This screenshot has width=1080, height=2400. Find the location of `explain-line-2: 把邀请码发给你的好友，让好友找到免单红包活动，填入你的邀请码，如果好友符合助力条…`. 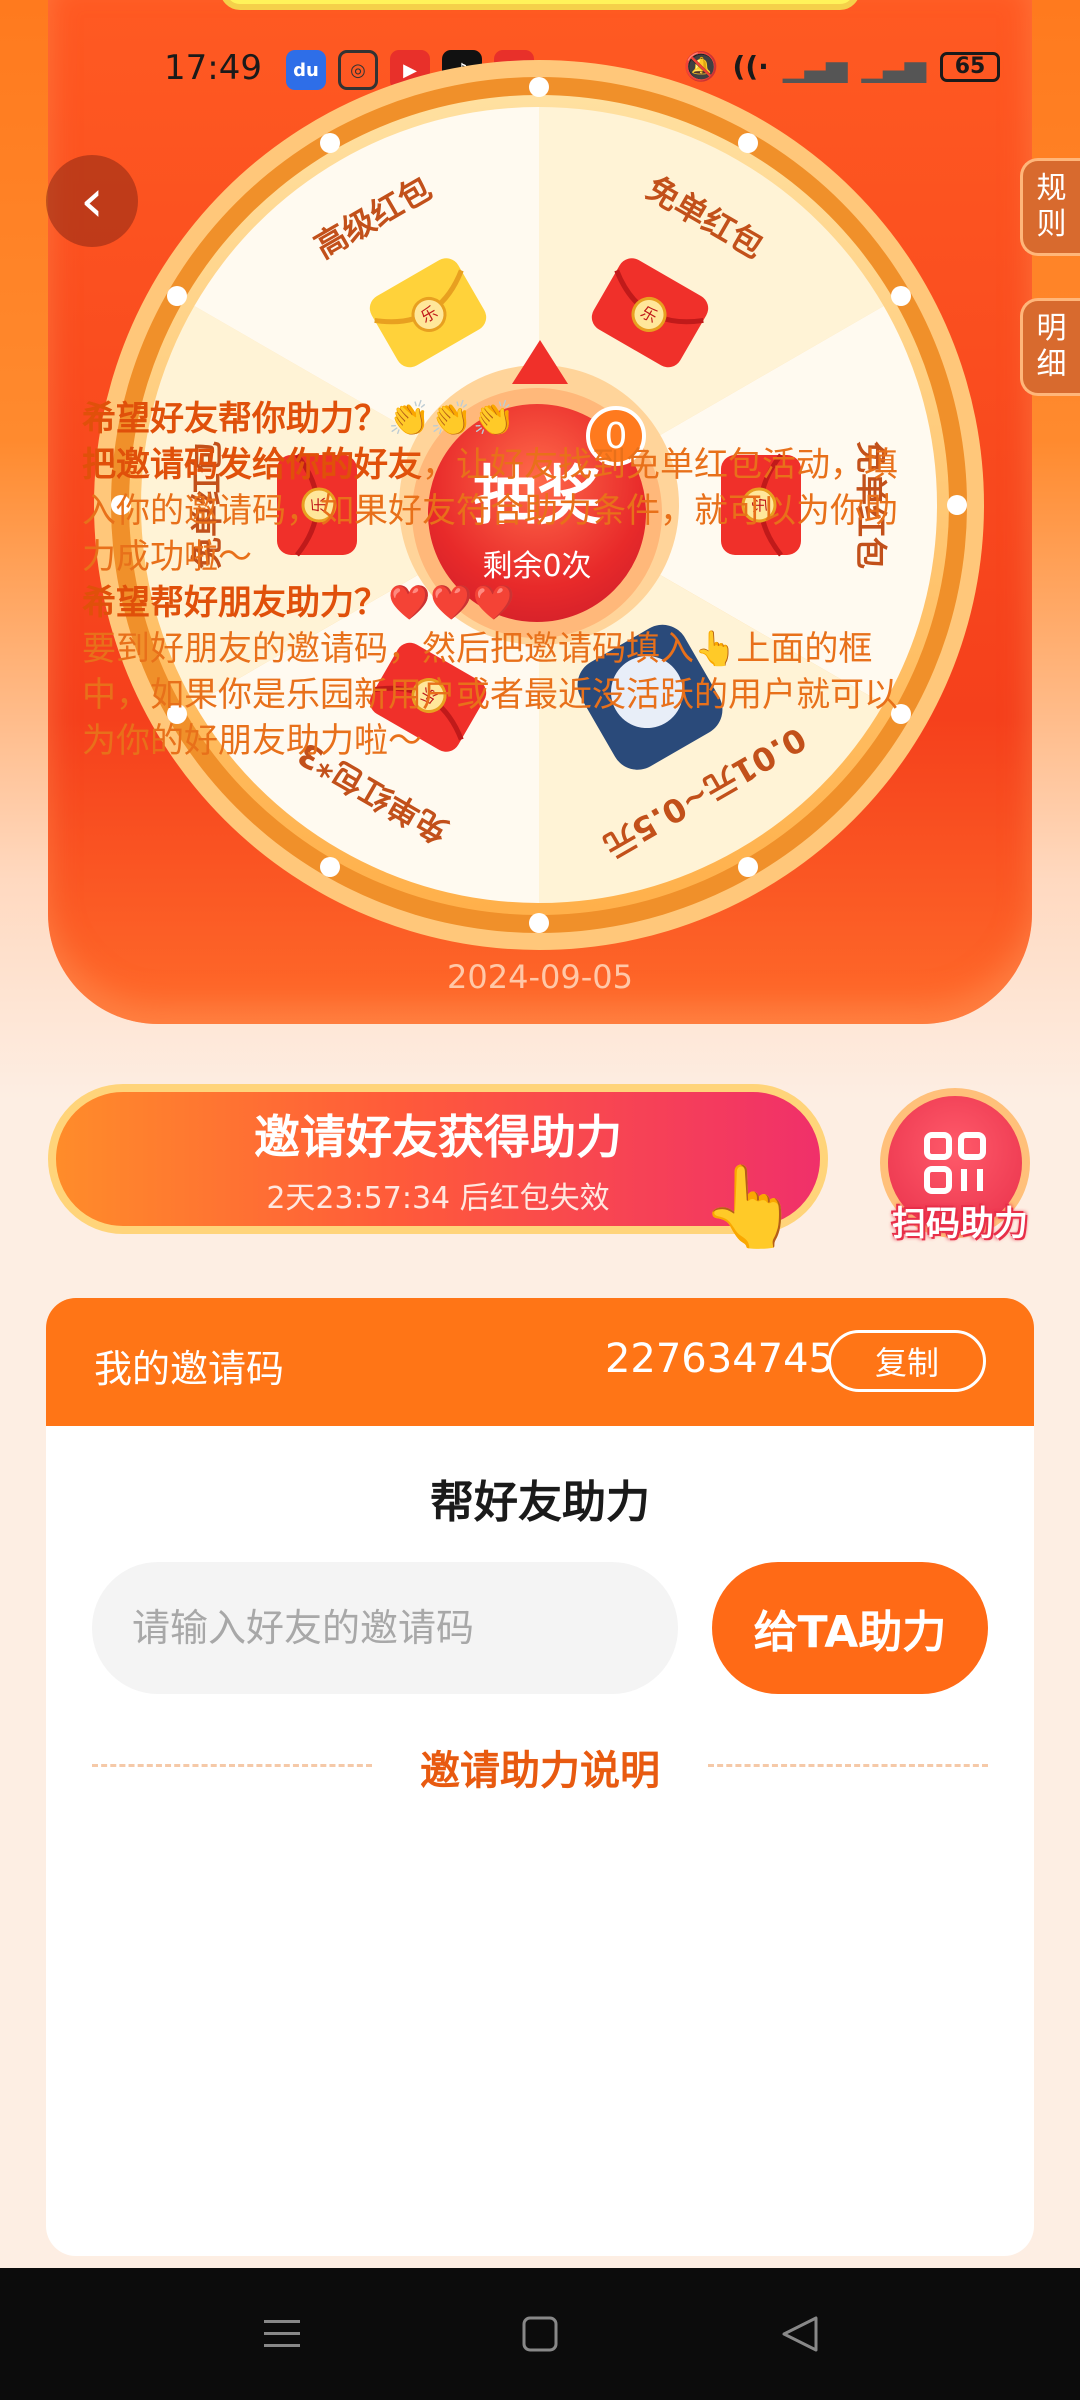

explain-line-2: 把邀请码发给你的好友，让好友找到免单红包活动，填入你的邀请码，如果好友符合助力条… is located at coordinates (502, 511).